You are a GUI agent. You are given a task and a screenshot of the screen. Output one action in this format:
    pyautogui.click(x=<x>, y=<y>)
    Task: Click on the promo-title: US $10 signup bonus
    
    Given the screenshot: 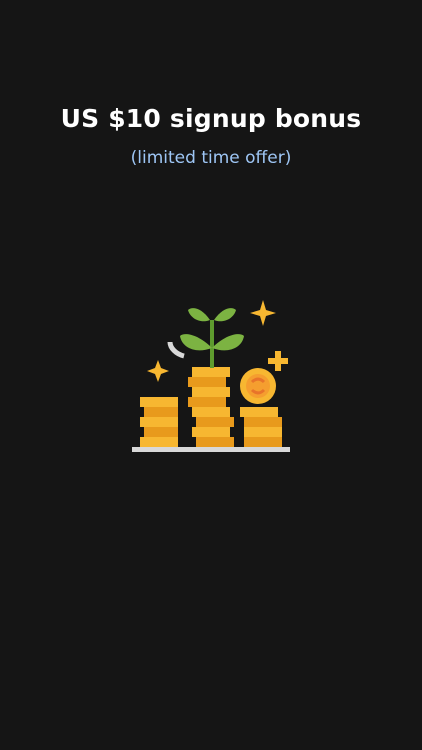 What is the action you would take?
    pyautogui.click(x=211, y=118)
    